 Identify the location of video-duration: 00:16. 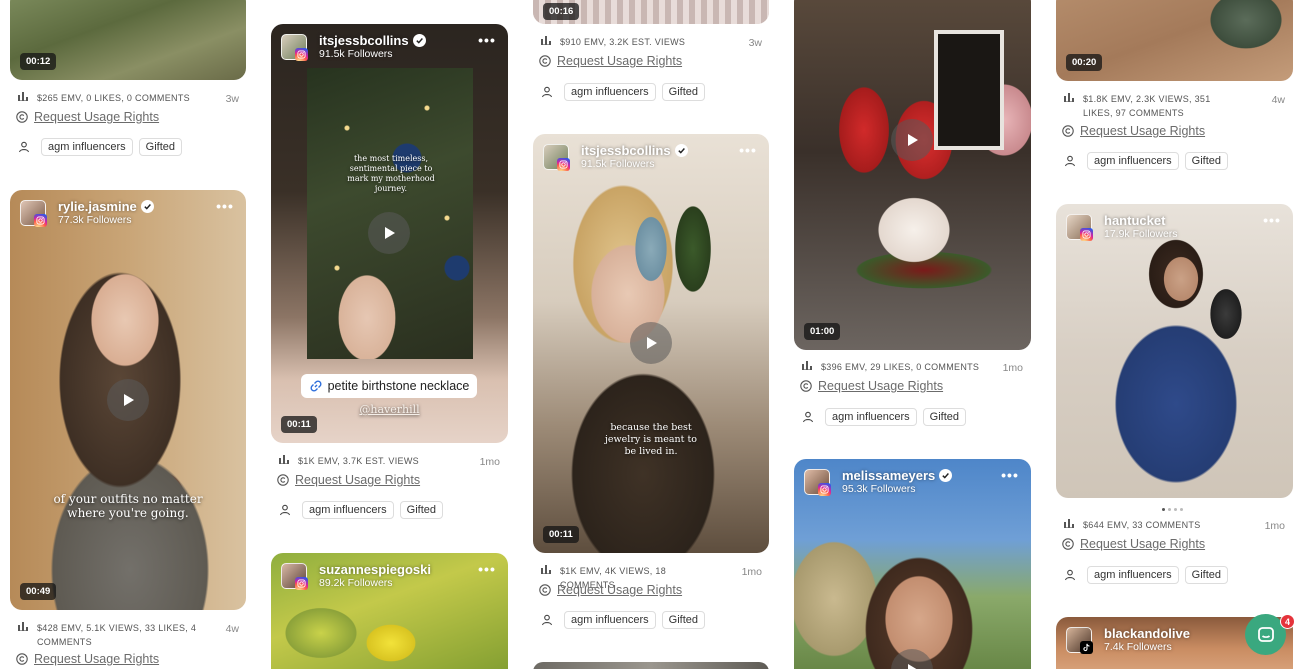
(561, 11).